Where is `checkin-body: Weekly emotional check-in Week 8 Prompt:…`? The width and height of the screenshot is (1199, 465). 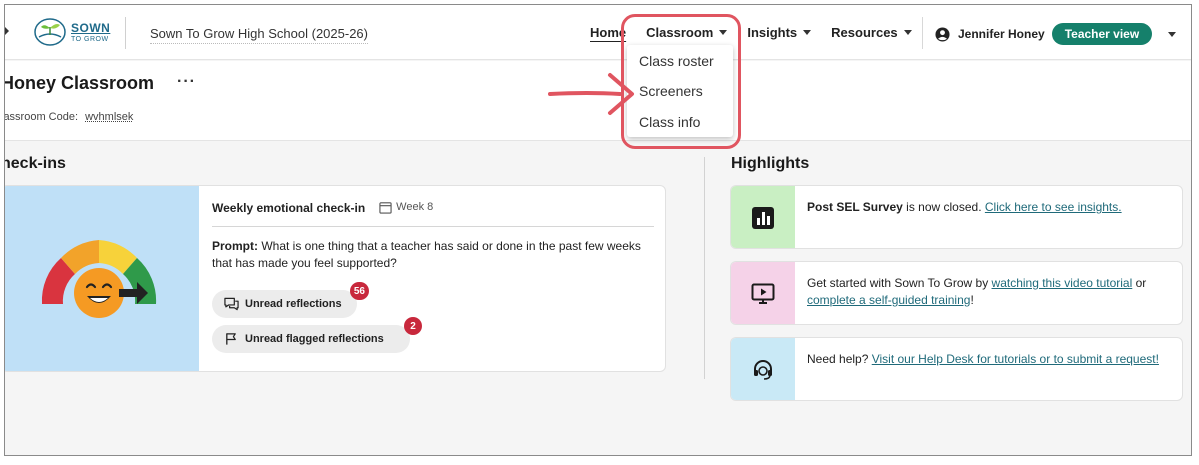 checkin-body: Weekly emotional check-in Week 8 Prompt:… is located at coordinates (434, 278).